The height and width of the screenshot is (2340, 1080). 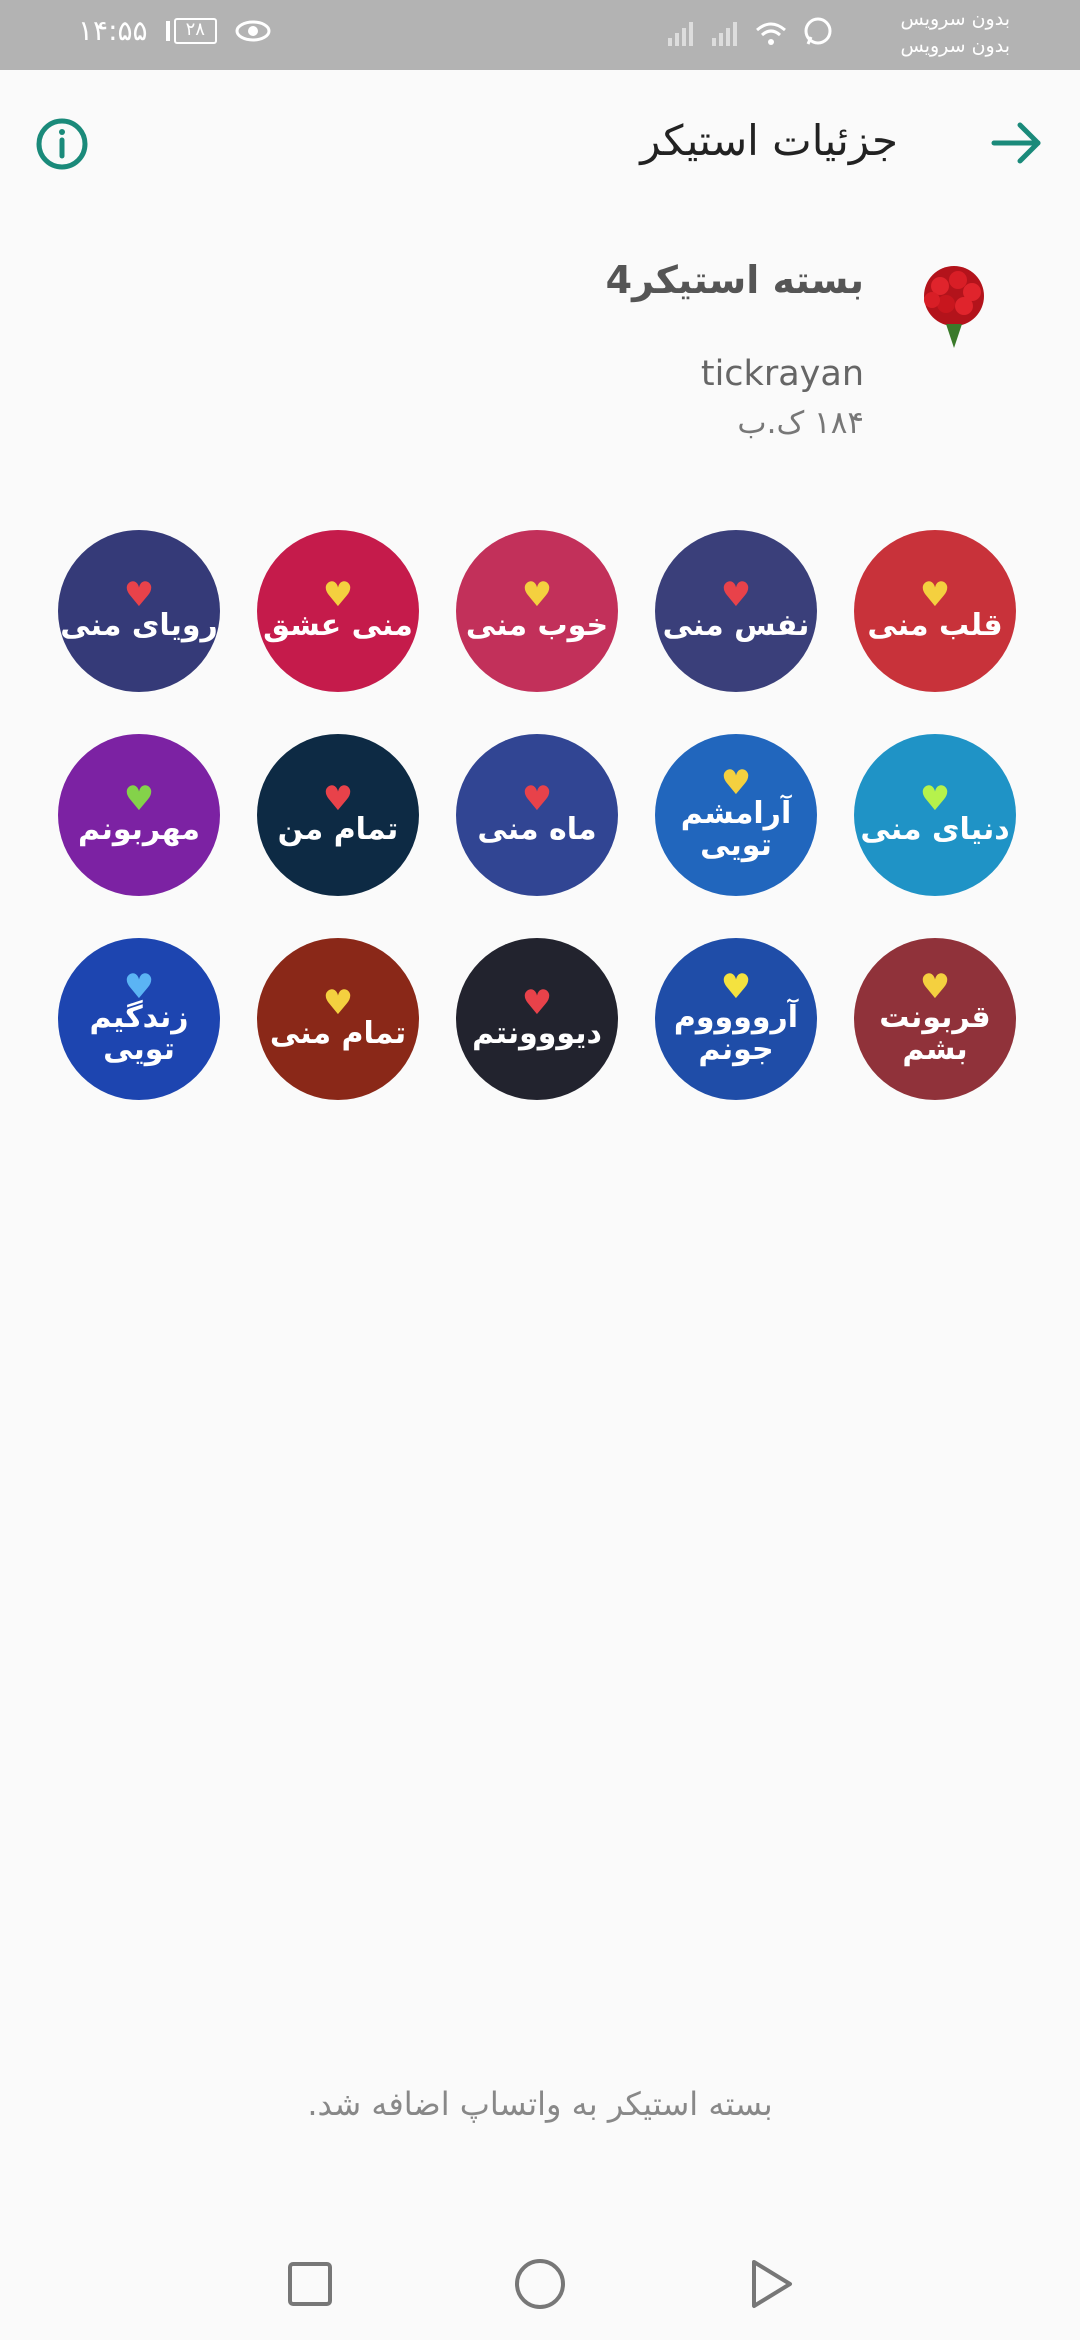 What do you see at coordinates (338, 625) in the screenshot?
I see `sticker-text: منی عشق` at bounding box center [338, 625].